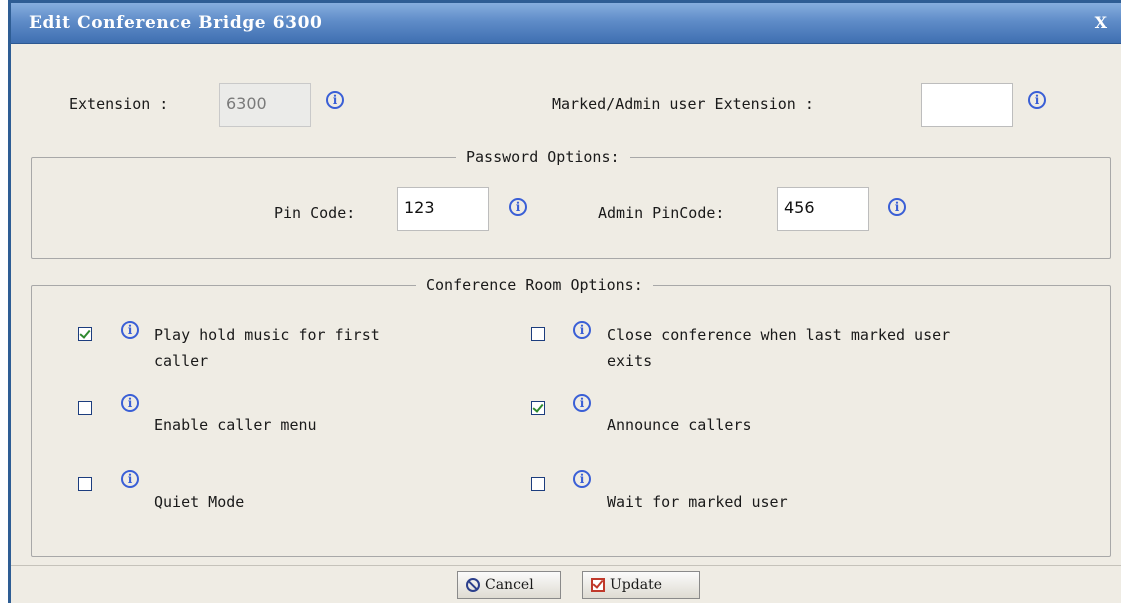 This screenshot has height=603, width=1121. I want to click on cancel-button-label: Cancel, so click(509, 585).